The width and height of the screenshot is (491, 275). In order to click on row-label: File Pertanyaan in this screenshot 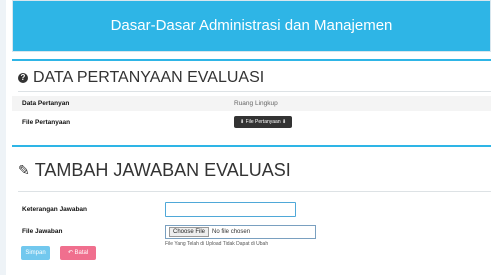, I will do `click(46, 122)`.